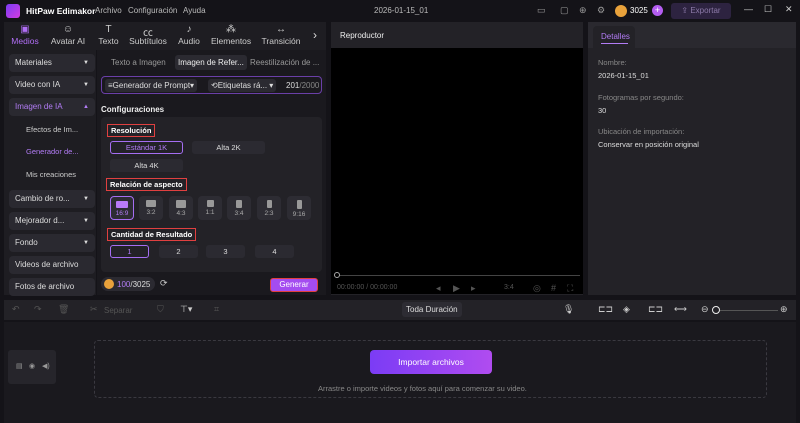 This screenshot has height=423, width=800. What do you see at coordinates (299, 208) in the screenshot?
I see `aspect-9-16: 9:16` at bounding box center [299, 208].